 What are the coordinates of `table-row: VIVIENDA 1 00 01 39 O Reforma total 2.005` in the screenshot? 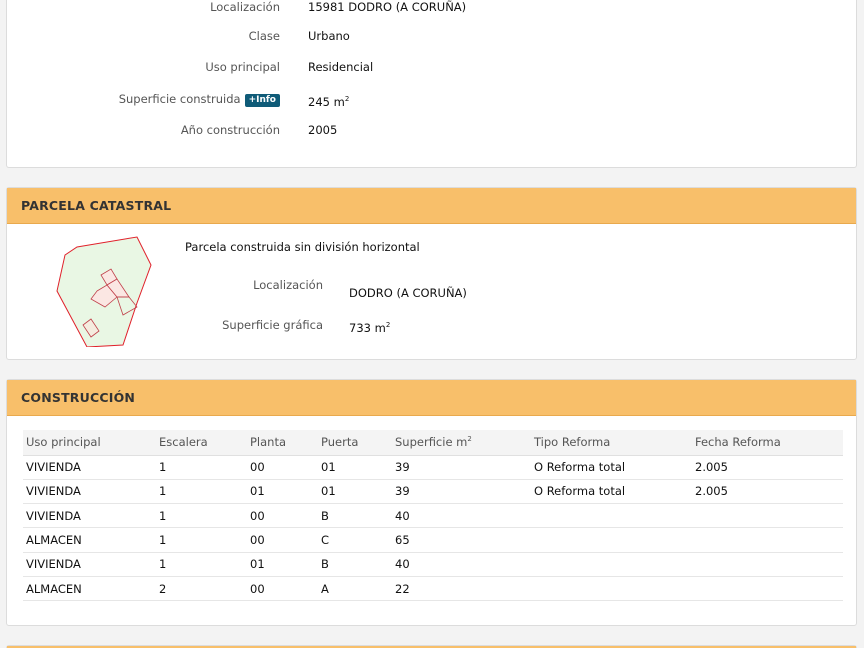 It's located at (433, 467).